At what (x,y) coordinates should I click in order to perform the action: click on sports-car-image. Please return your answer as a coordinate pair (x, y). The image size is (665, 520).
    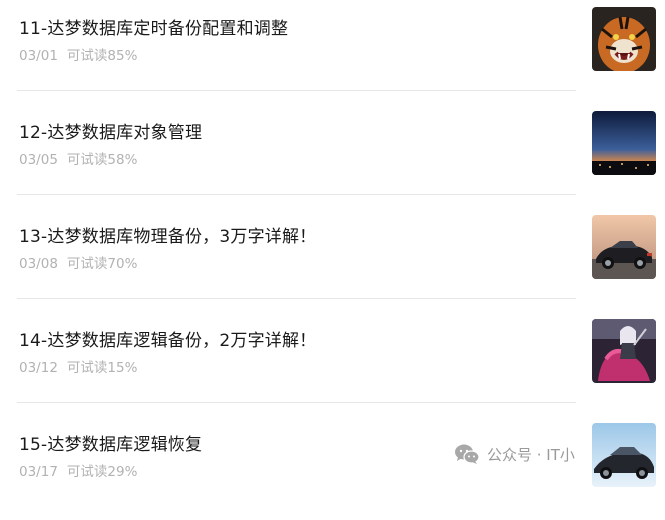
    Looking at the image, I should click on (624, 247).